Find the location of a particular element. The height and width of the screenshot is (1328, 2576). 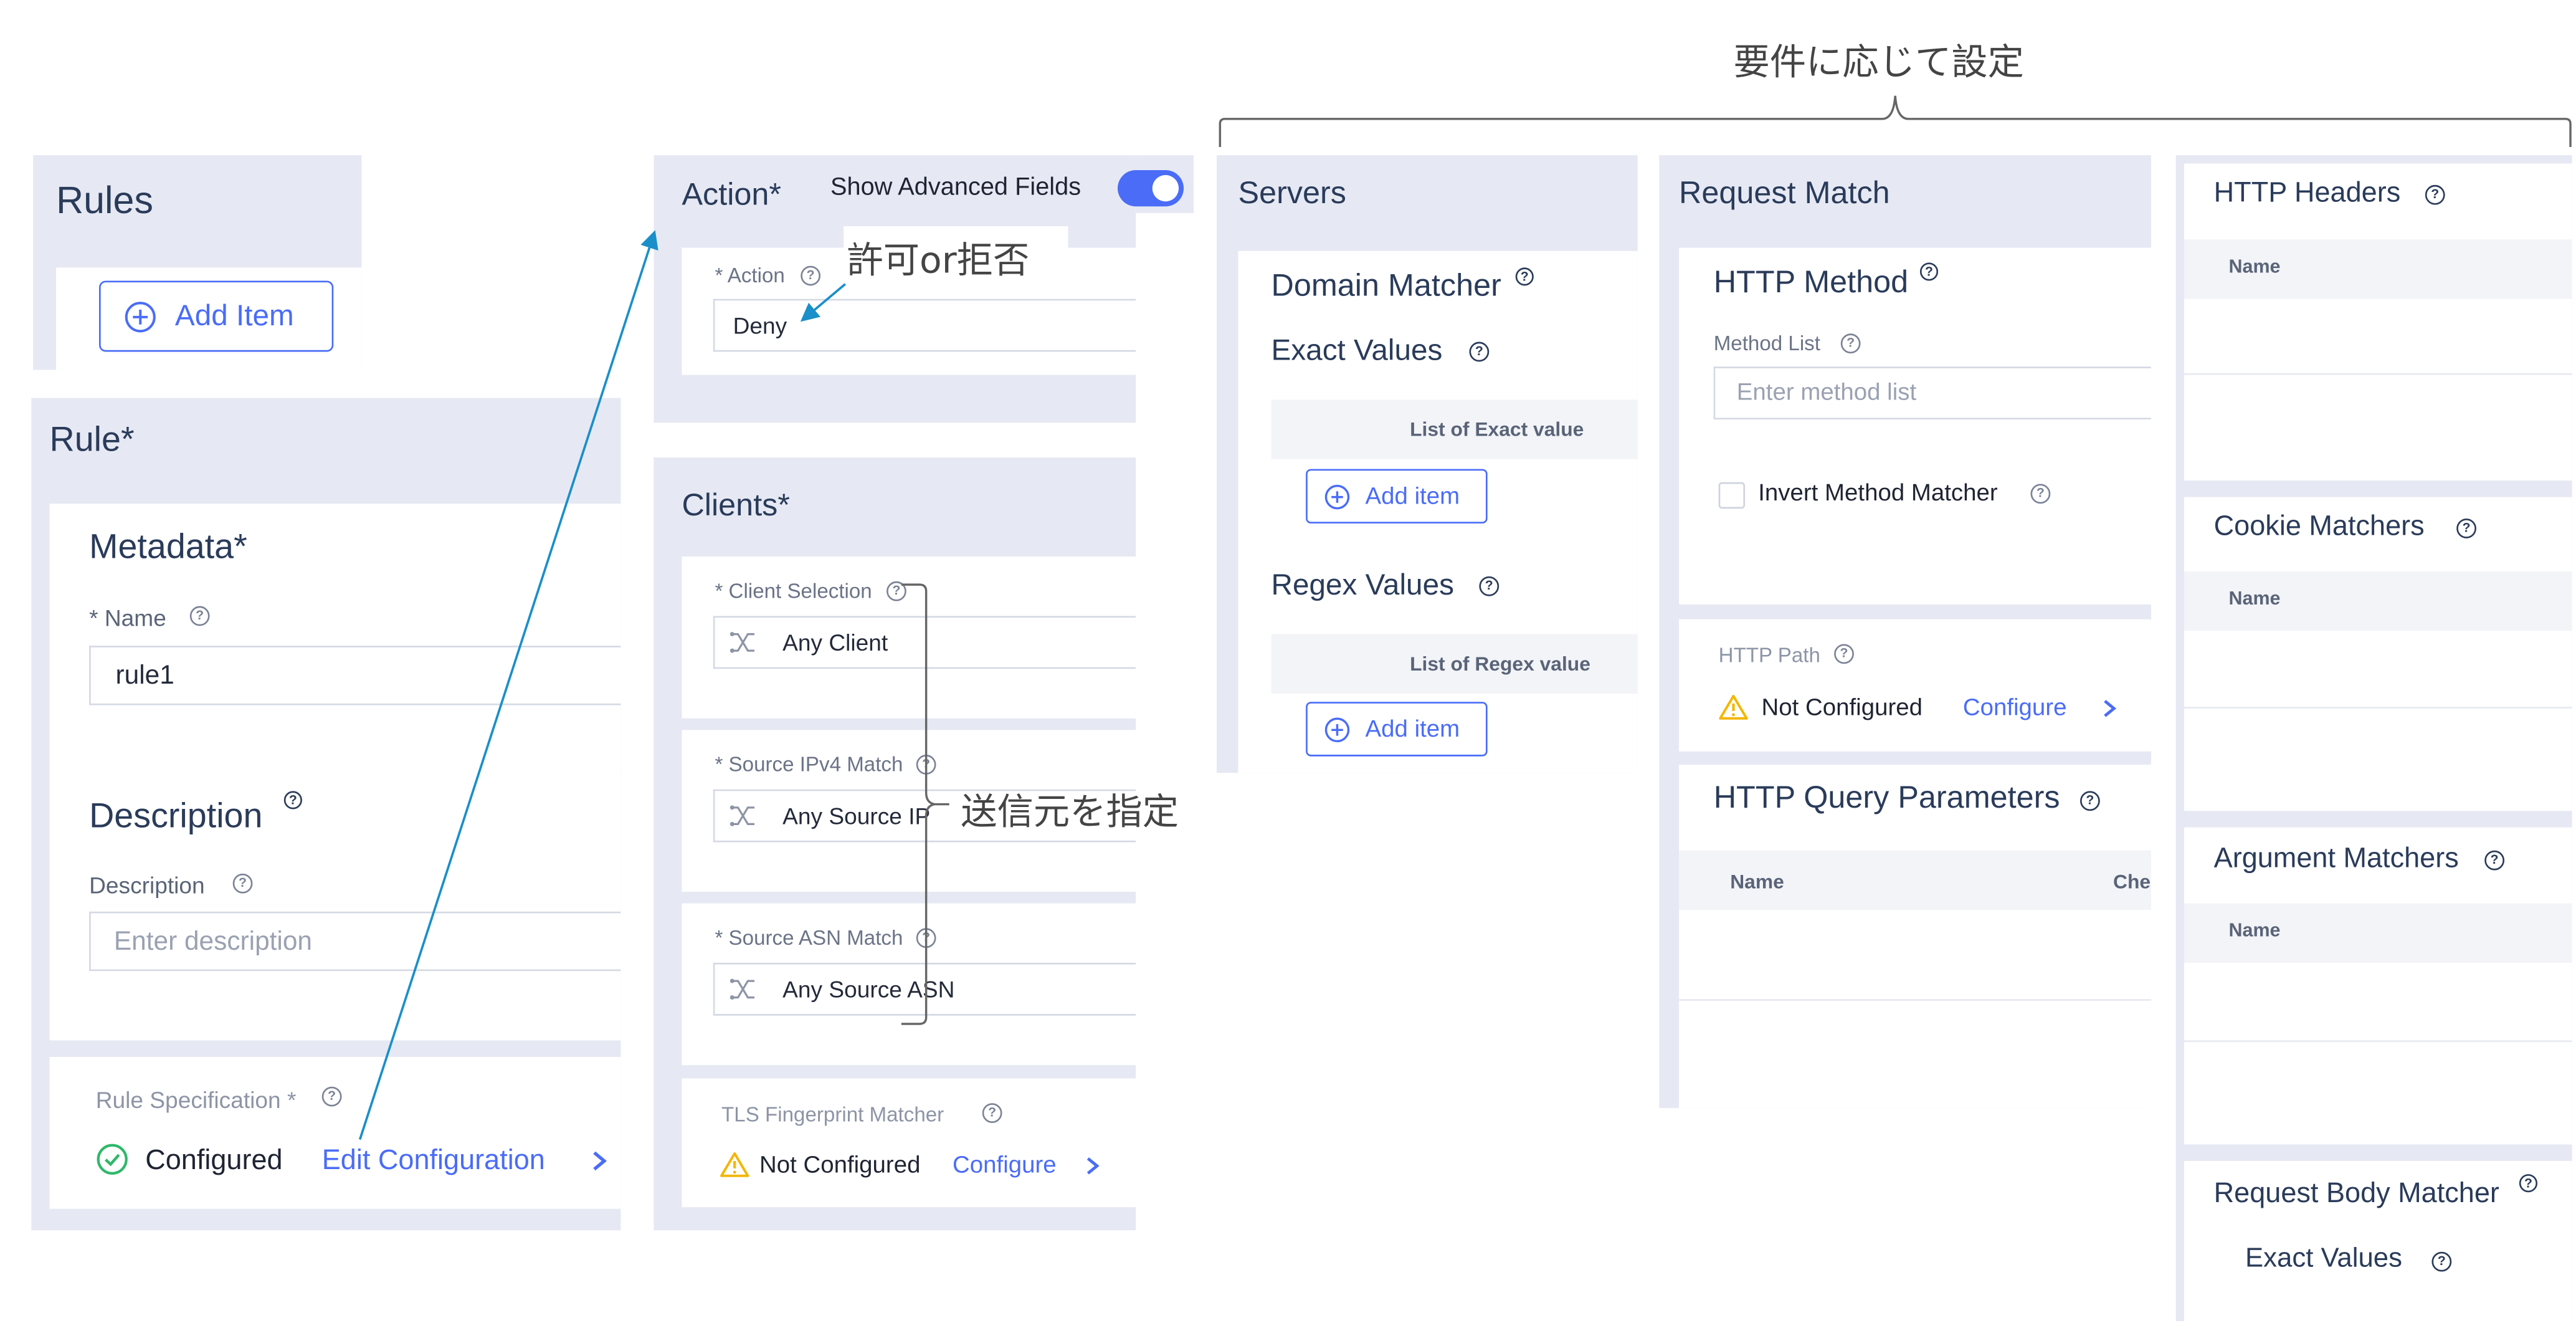

rule-spec-to-action-arrow is located at coordinates (508, 685).